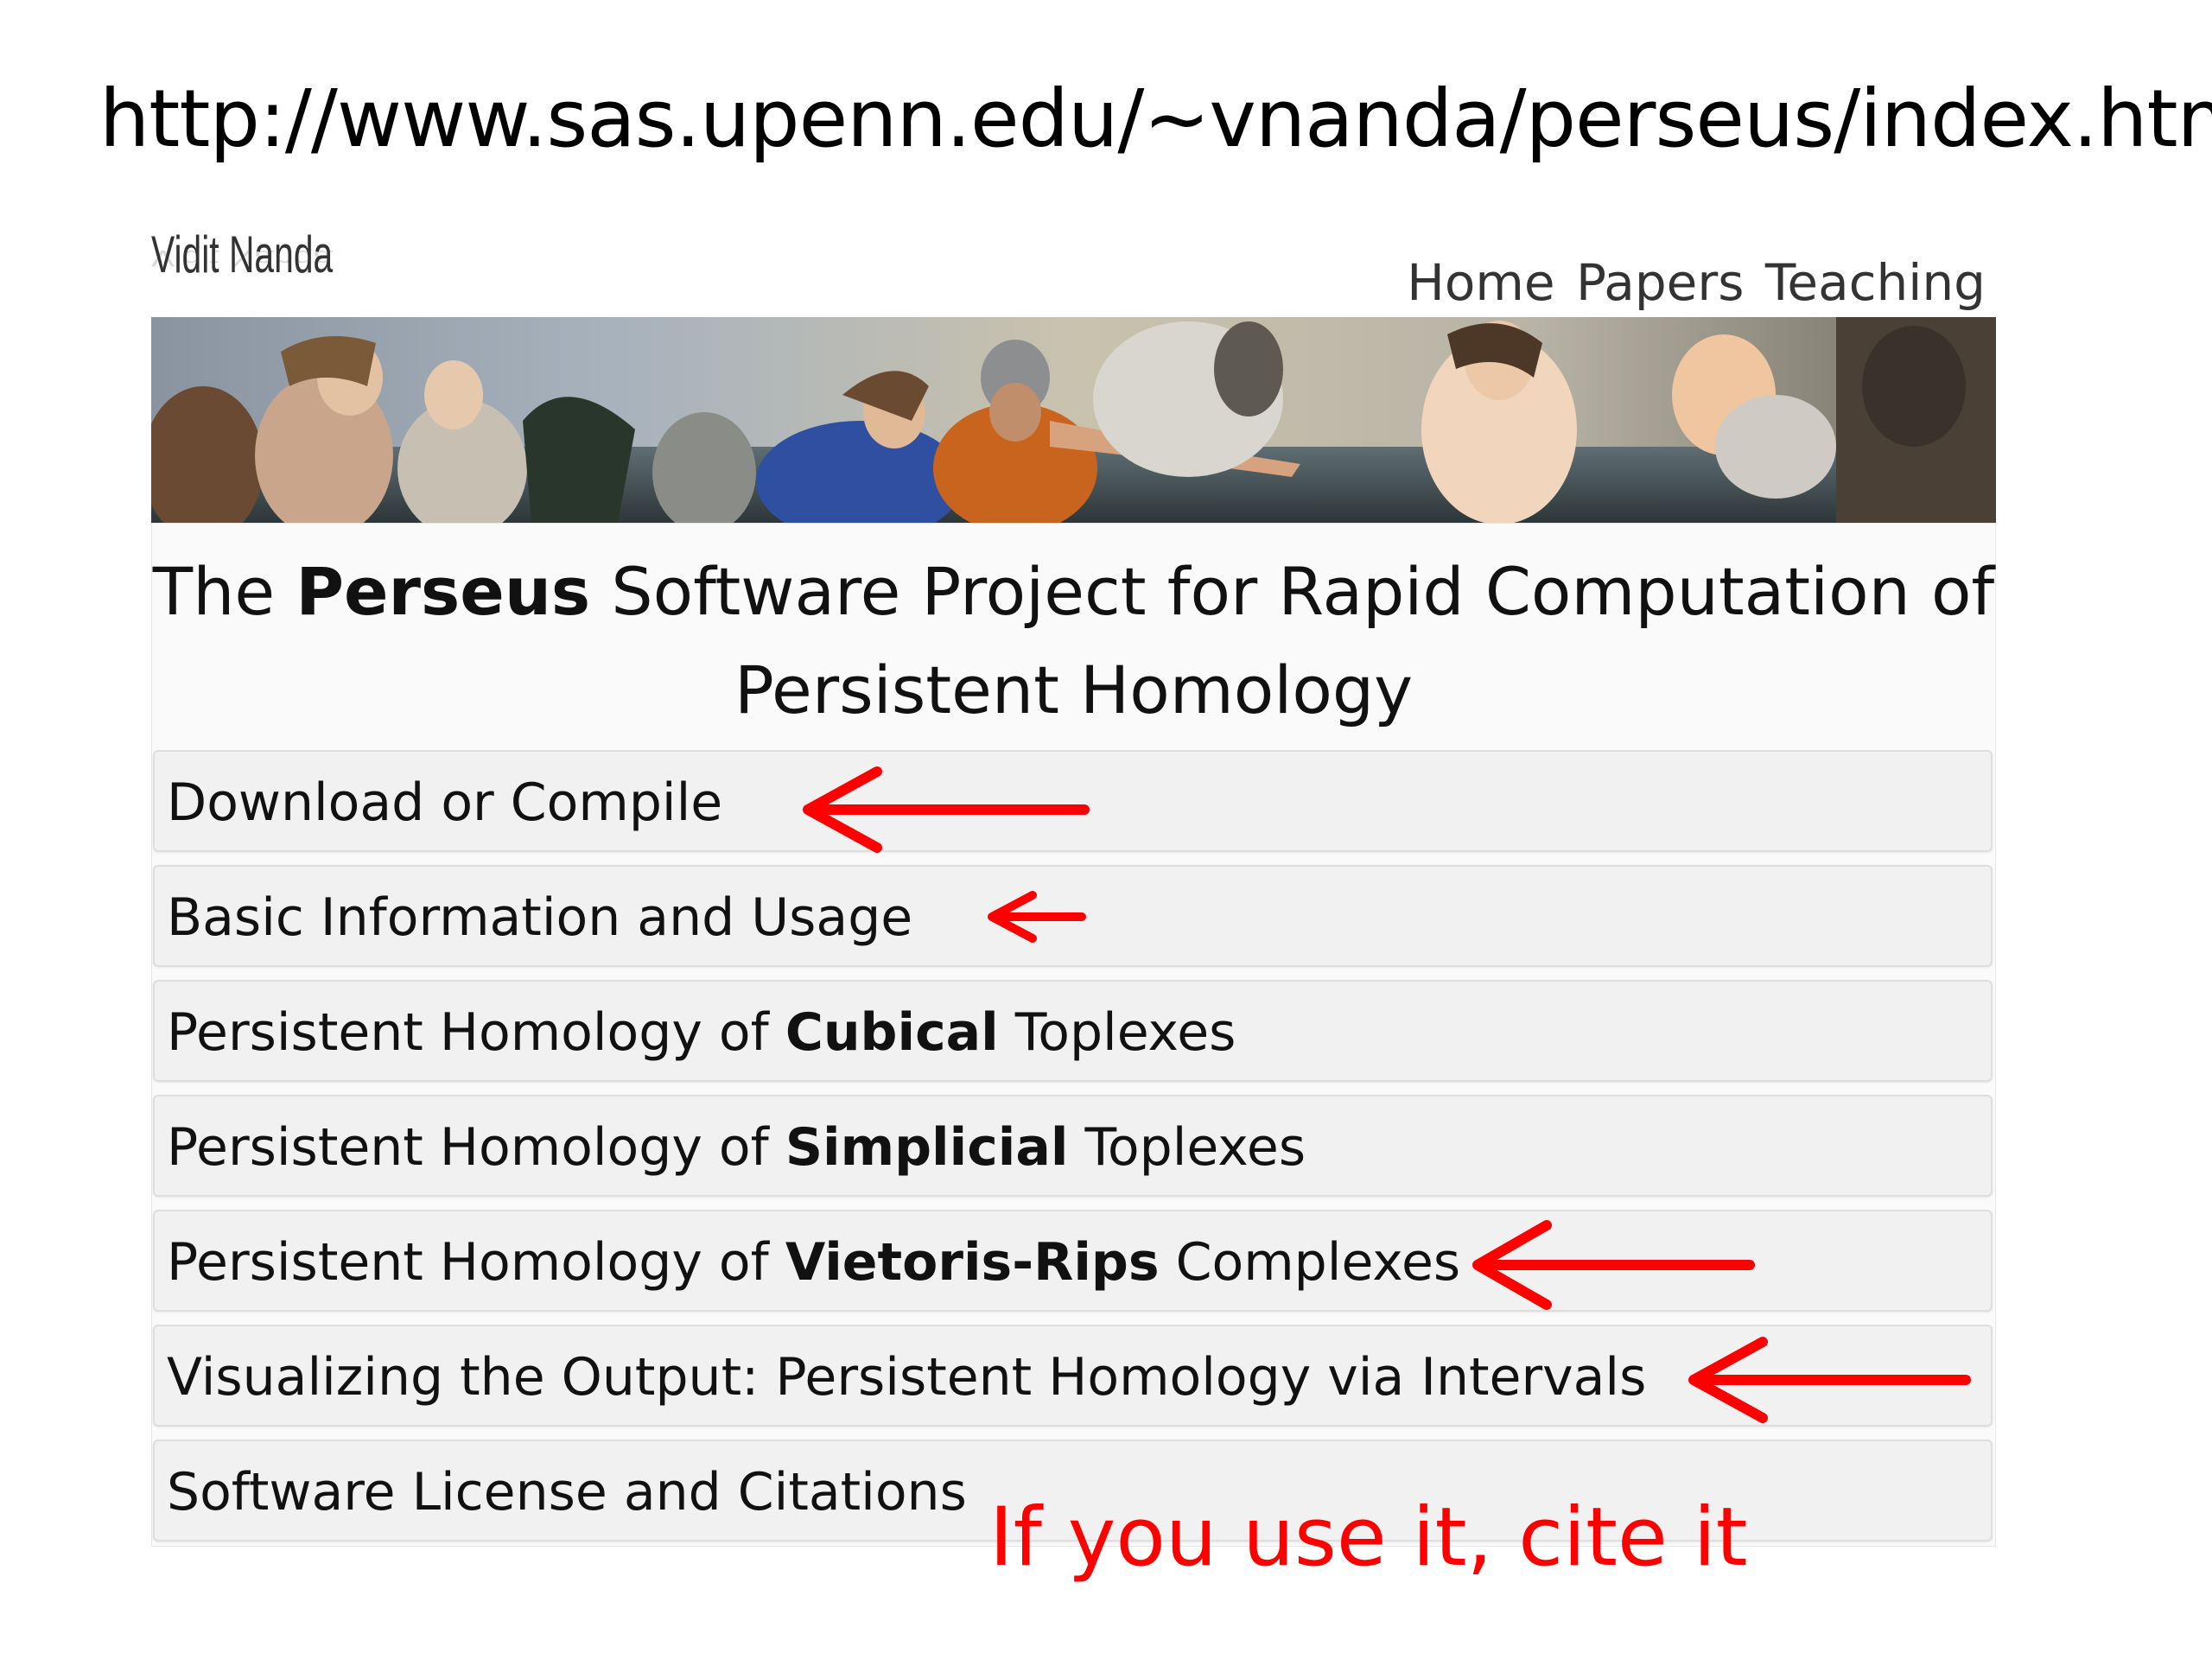 This screenshot has width=2212, height=1659. Describe the element at coordinates (540, 917) in the screenshot. I see `section-label: Basic Information and Usage` at that location.